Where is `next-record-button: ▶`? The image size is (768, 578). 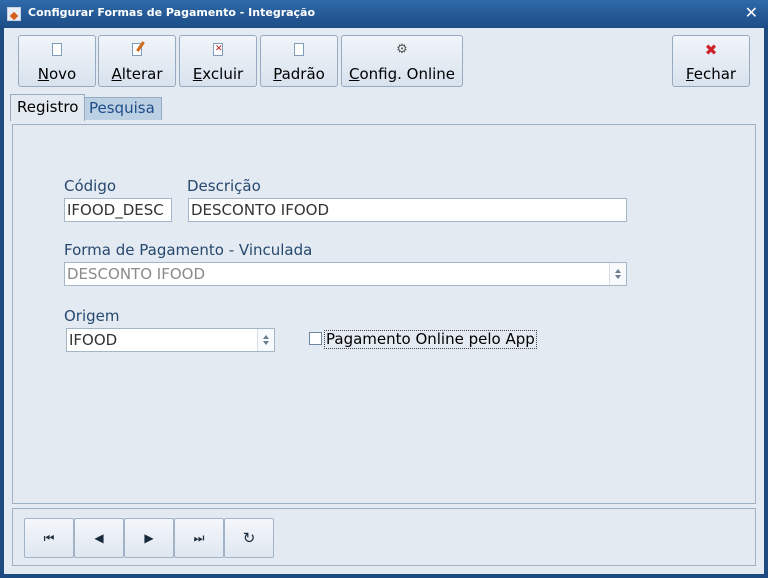
next-record-button: ▶ is located at coordinates (149, 538).